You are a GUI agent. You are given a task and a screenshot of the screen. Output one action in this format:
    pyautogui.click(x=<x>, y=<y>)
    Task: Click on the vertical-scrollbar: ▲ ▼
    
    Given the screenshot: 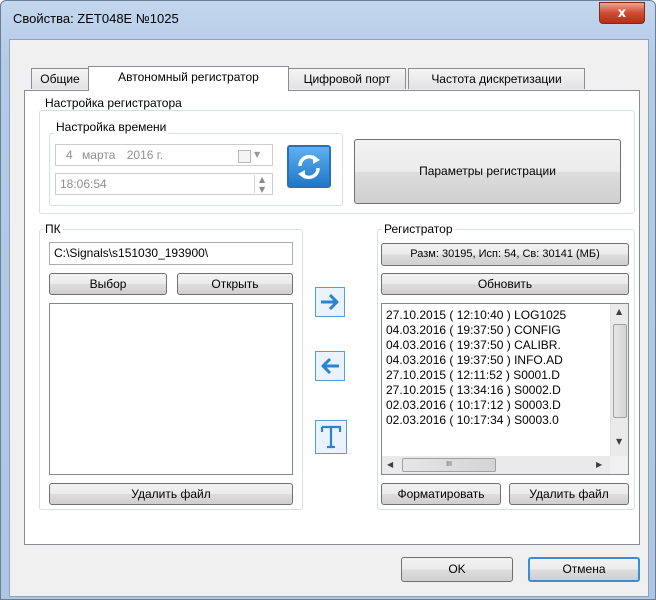 What is the action you would take?
    pyautogui.click(x=619, y=380)
    